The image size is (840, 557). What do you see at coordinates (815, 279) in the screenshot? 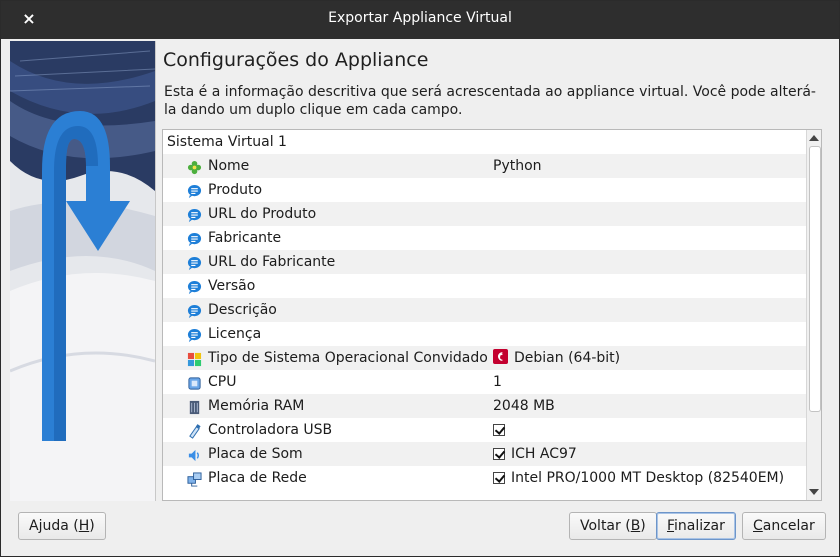
I see `scrollbar-thumb` at bounding box center [815, 279].